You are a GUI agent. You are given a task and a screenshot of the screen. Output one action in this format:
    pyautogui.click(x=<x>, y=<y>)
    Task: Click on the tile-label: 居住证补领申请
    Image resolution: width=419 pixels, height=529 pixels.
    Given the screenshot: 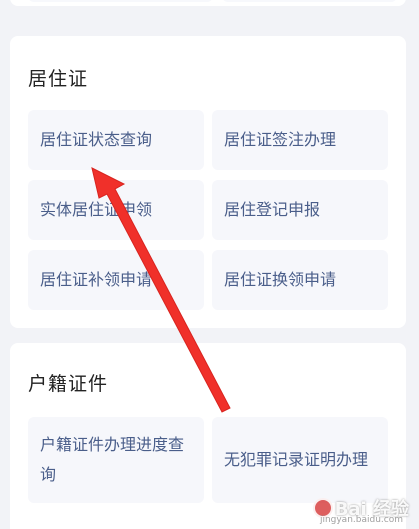 What is the action you would take?
    pyautogui.click(x=96, y=279)
    